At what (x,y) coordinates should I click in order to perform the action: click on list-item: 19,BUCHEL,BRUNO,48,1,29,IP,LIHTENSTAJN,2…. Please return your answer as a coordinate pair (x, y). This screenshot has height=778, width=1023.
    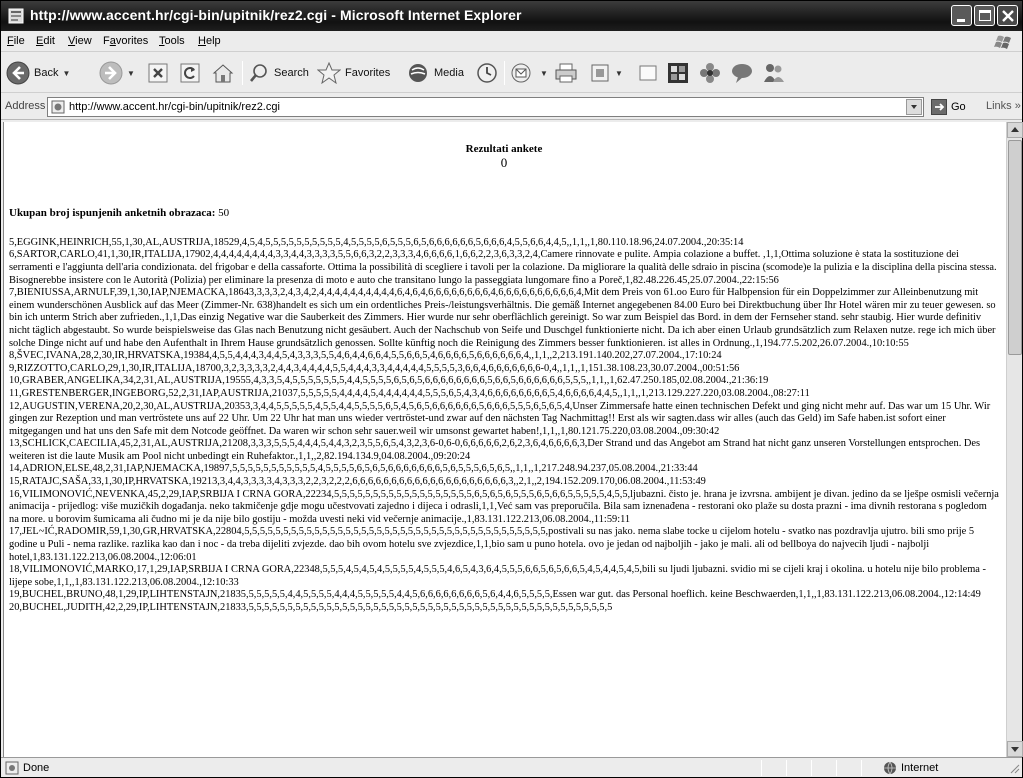
    Looking at the image, I should click on (495, 595).